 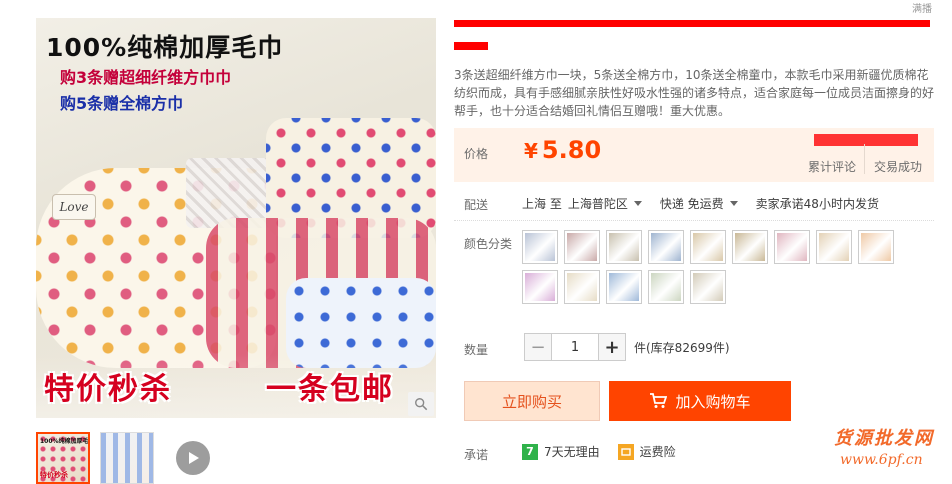 What do you see at coordinates (54, 475) in the screenshot?
I see `thumbnail-sale: 特价秒杀` at bounding box center [54, 475].